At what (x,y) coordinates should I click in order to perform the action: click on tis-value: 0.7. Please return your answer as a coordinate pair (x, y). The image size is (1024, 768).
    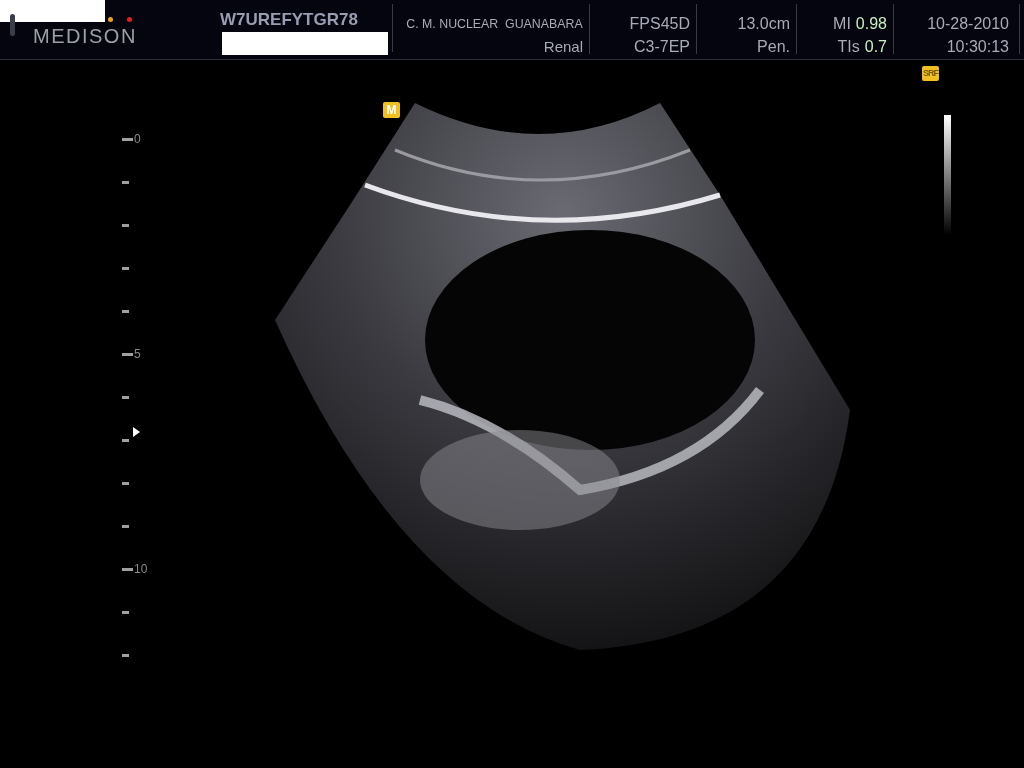
    Looking at the image, I should click on (875, 47).